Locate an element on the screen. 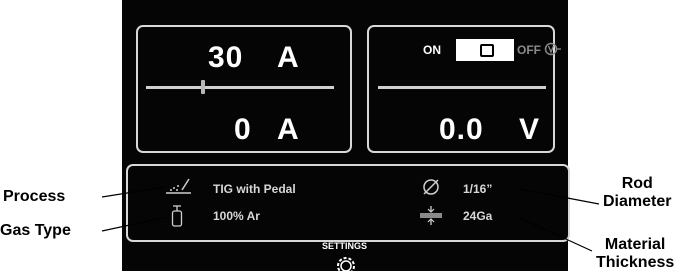  material-thickness-callout: Material Thickness is located at coordinates (635, 253).